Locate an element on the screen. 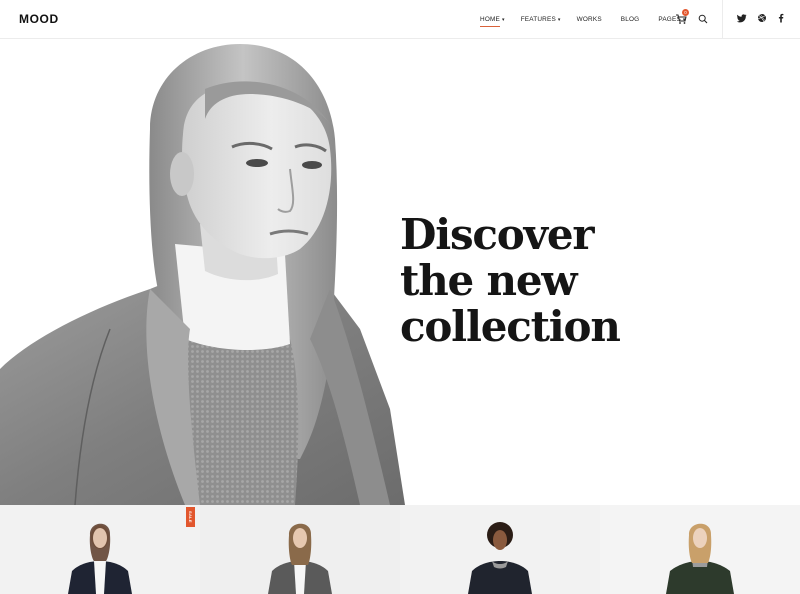  hero-headline-line: the new is located at coordinates (488, 280).